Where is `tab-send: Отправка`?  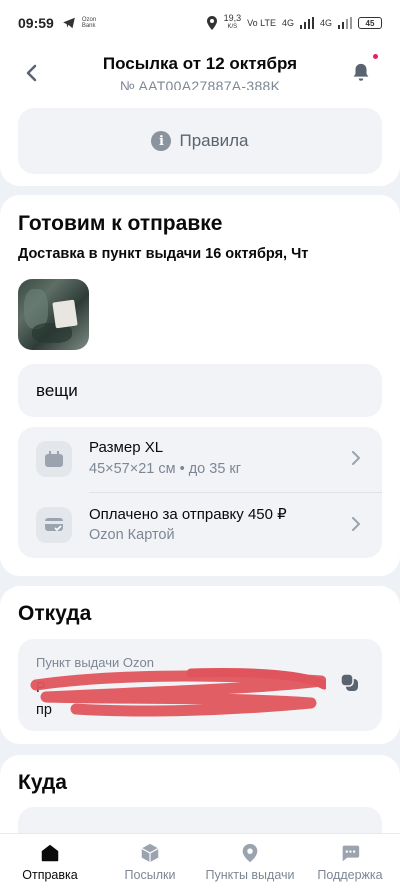 tab-send: Отправка is located at coordinates (50, 861).